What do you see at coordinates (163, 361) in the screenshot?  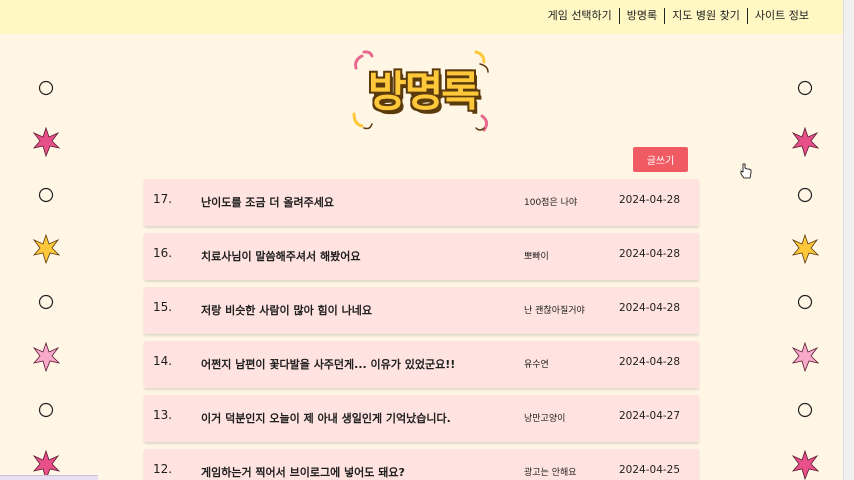 I see `entry-number: 14.` at bounding box center [163, 361].